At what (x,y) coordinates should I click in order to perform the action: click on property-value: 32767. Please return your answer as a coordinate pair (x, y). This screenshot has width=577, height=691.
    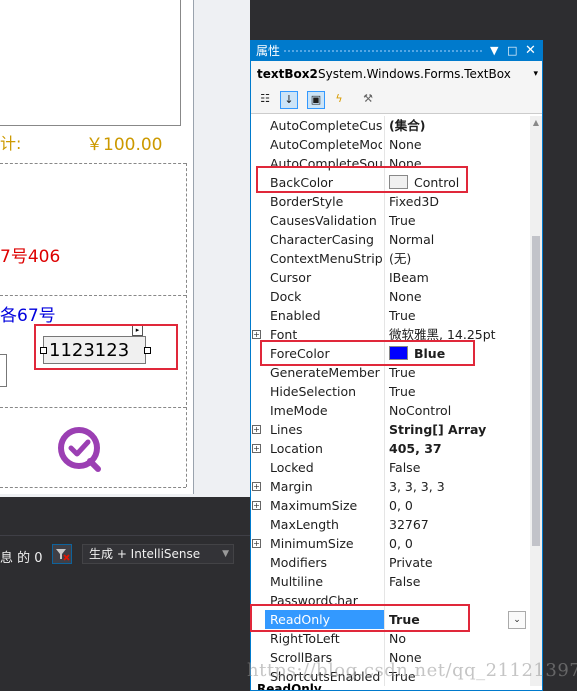
    Looking at the image, I should click on (409, 524).